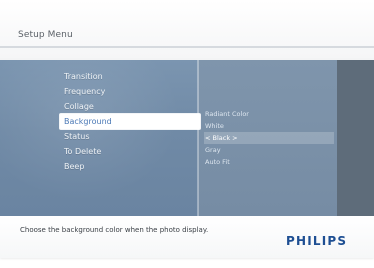 The height and width of the screenshot is (268, 374). I want to click on option-auto-fit: Auto Fit, so click(269, 162).